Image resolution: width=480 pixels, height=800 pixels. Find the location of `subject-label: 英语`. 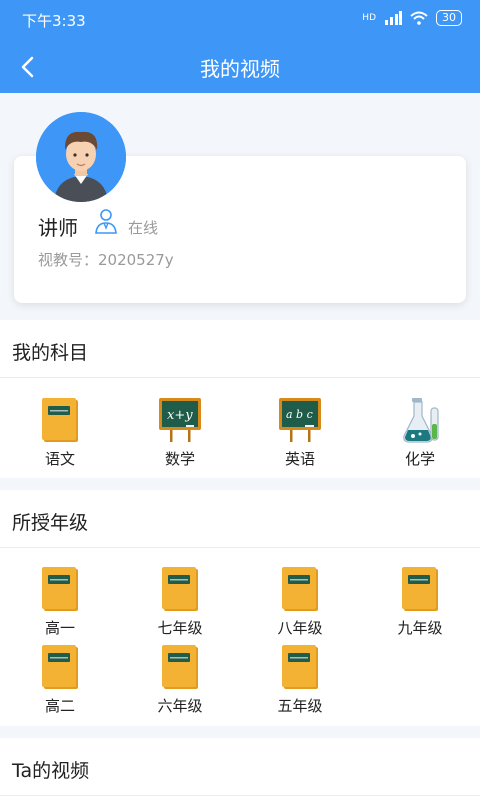

subject-label: 英语 is located at coordinates (299, 459).